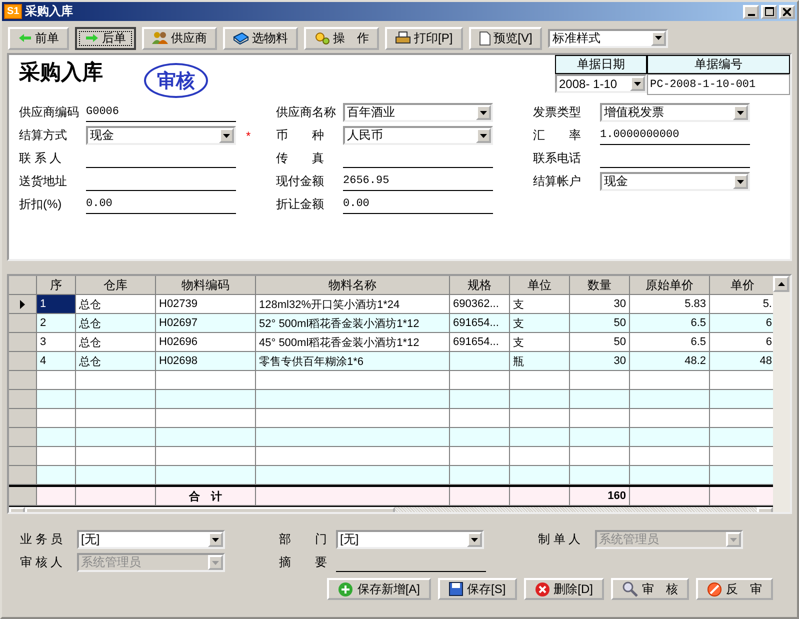  What do you see at coordinates (424, 38) in the screenshot?
I see `toolbar-button: 打印[P]` at bounding box center [424, 38].